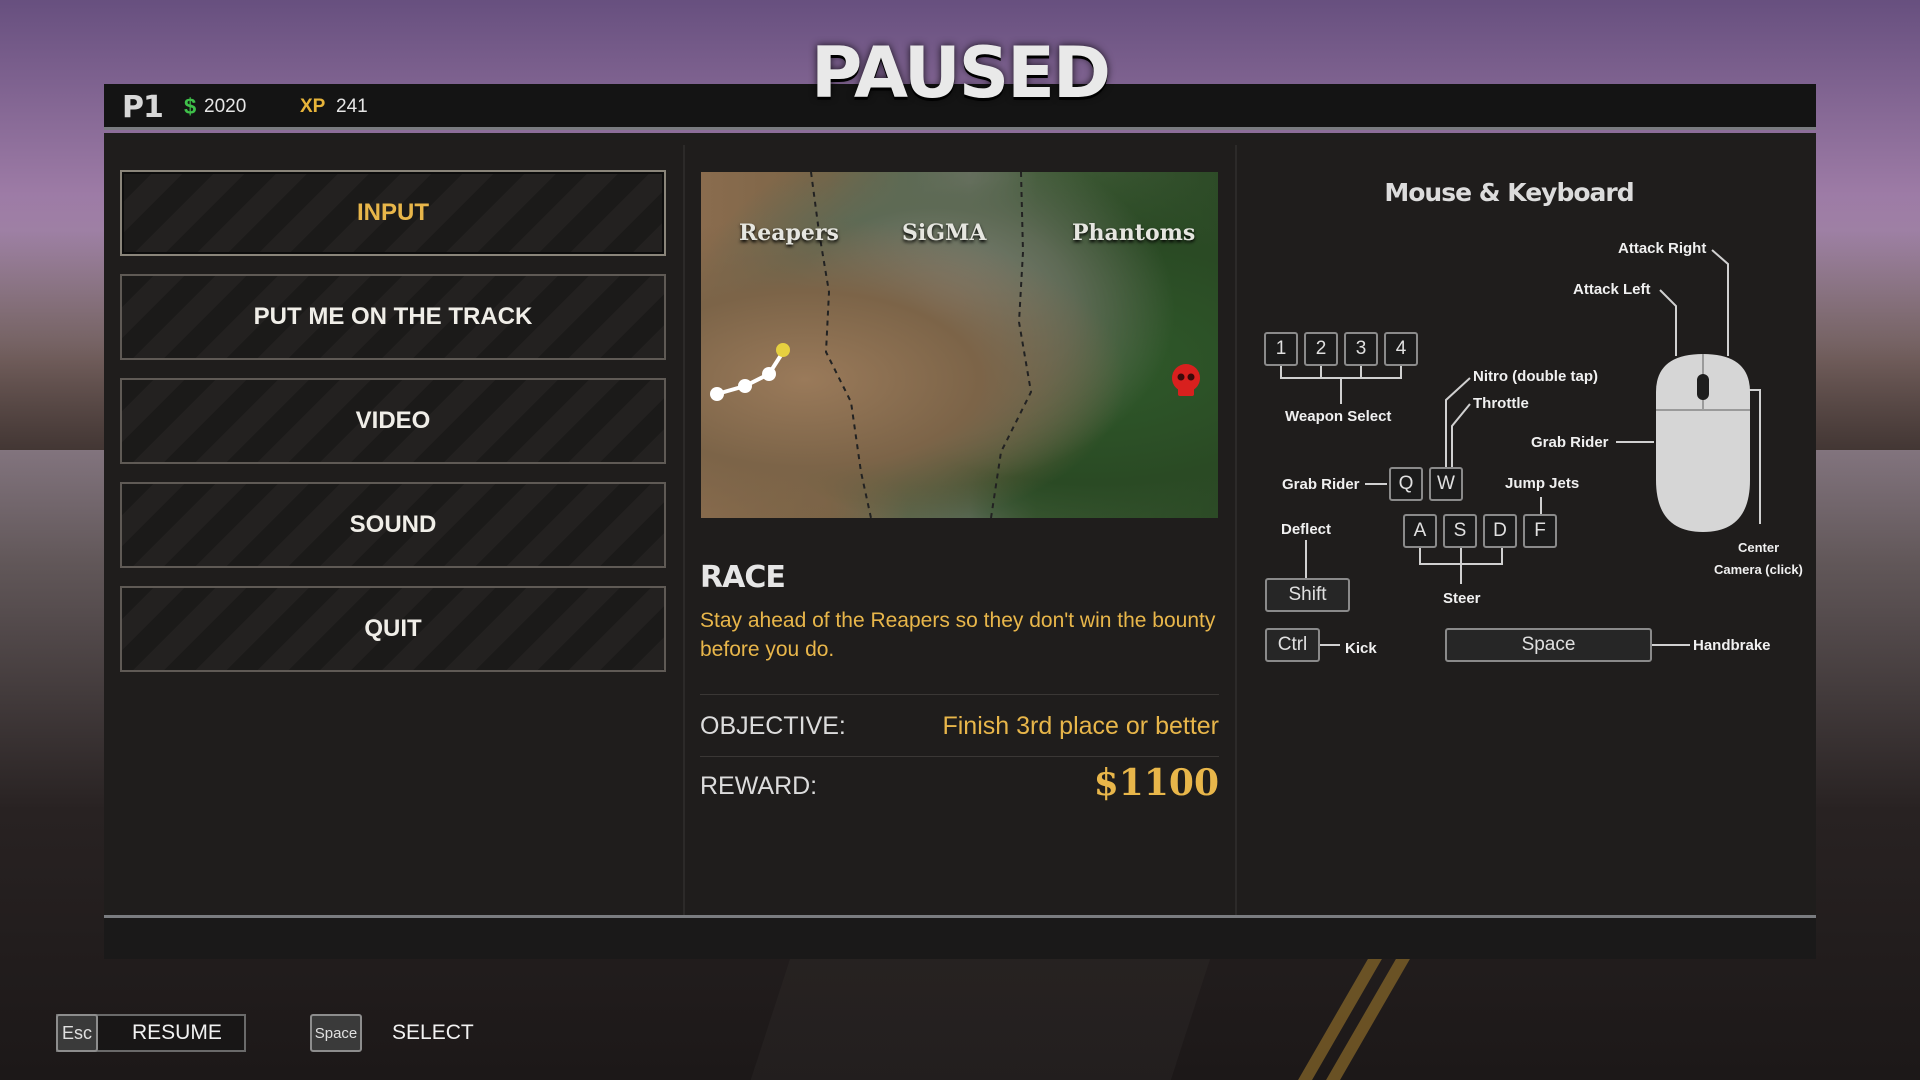 The image size is (1920, 1080). Describe the element at coordinates (1361, 349) in the screenshot. I see `key-3: 3` at that location.